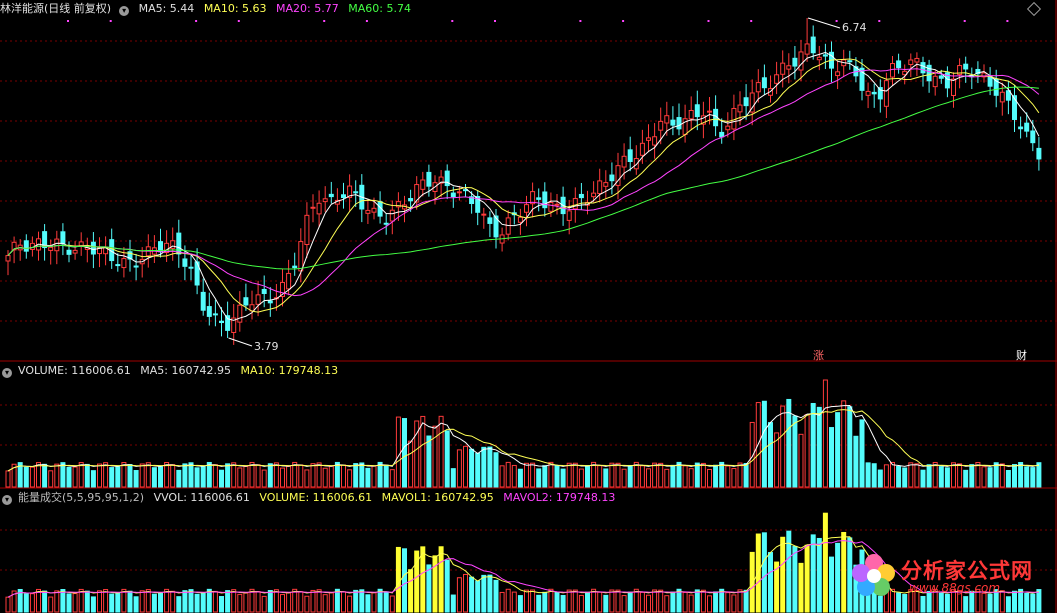  What do you see at coordinates (235, 8) in the screenshot?
I see `ma10-label: MA10: 5.63` at bounding box center [235, 8].